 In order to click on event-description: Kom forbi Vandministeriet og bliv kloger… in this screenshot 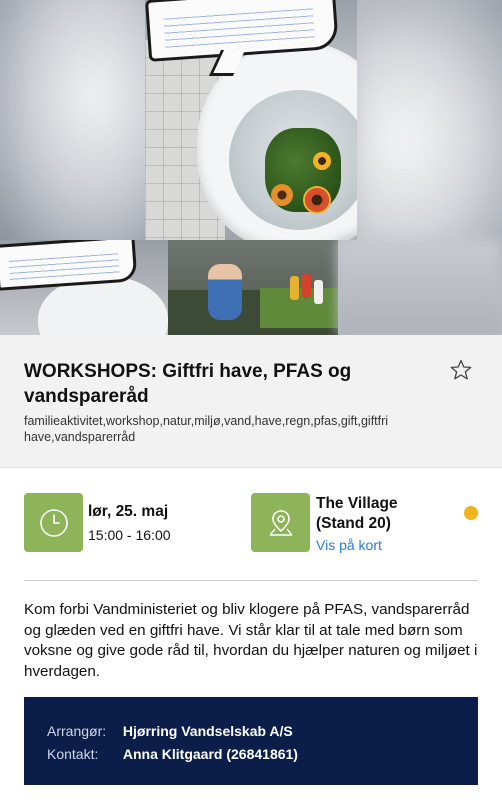, I will do `click(251, 640)`.